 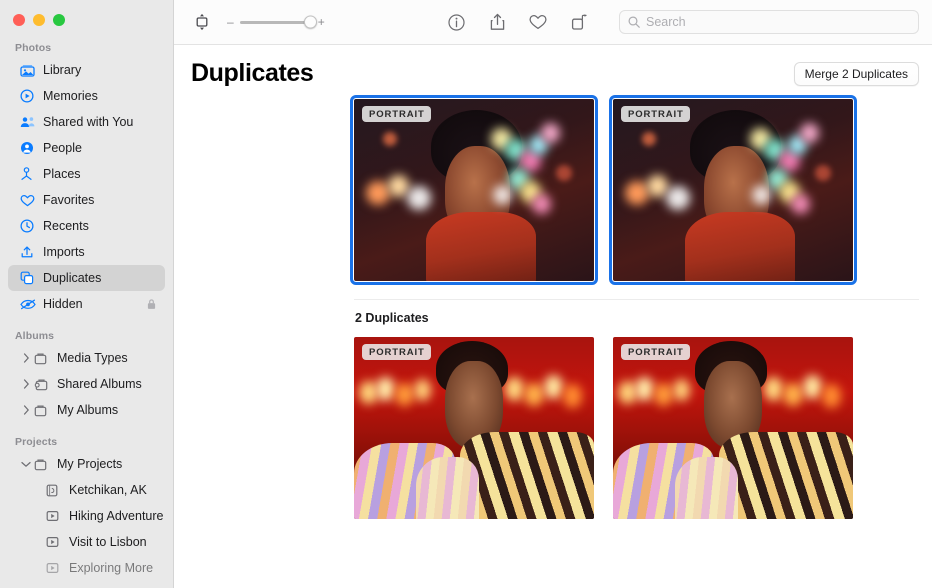 I want to click on sidebar-item-hiking-adventure: Hiking Adventure, so click(x=86, y=516).